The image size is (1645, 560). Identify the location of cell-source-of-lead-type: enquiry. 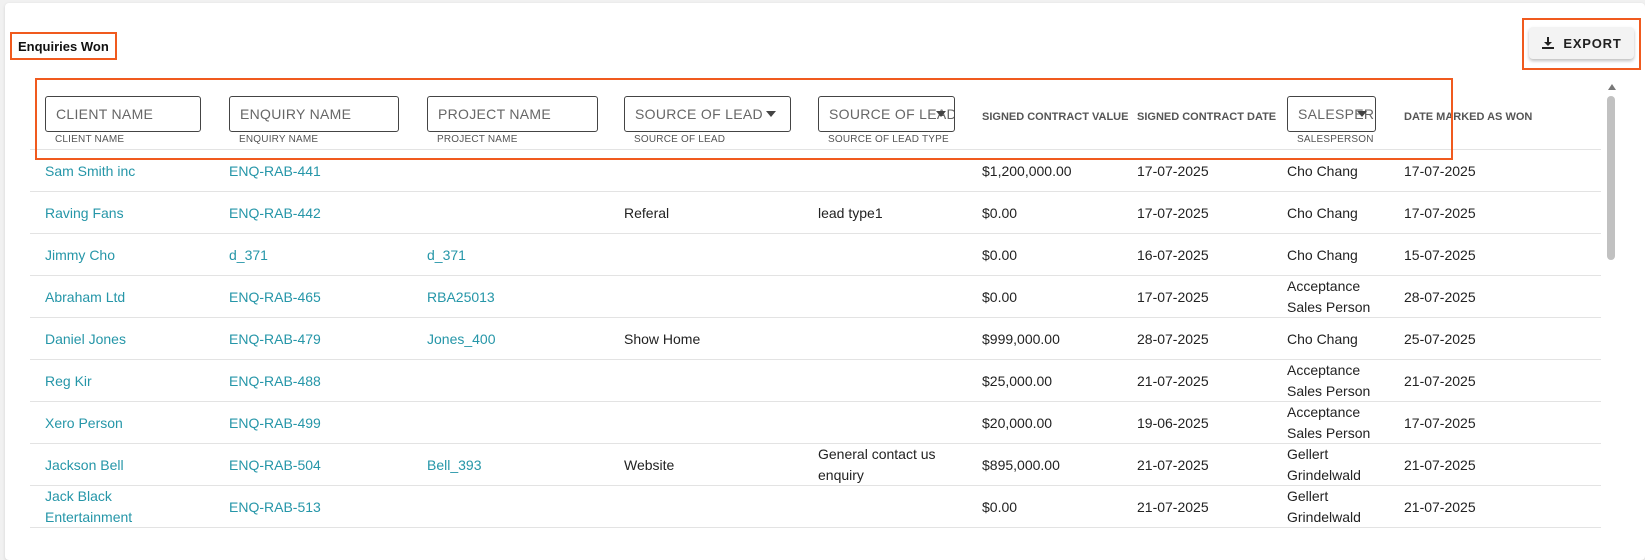
(841, 475).